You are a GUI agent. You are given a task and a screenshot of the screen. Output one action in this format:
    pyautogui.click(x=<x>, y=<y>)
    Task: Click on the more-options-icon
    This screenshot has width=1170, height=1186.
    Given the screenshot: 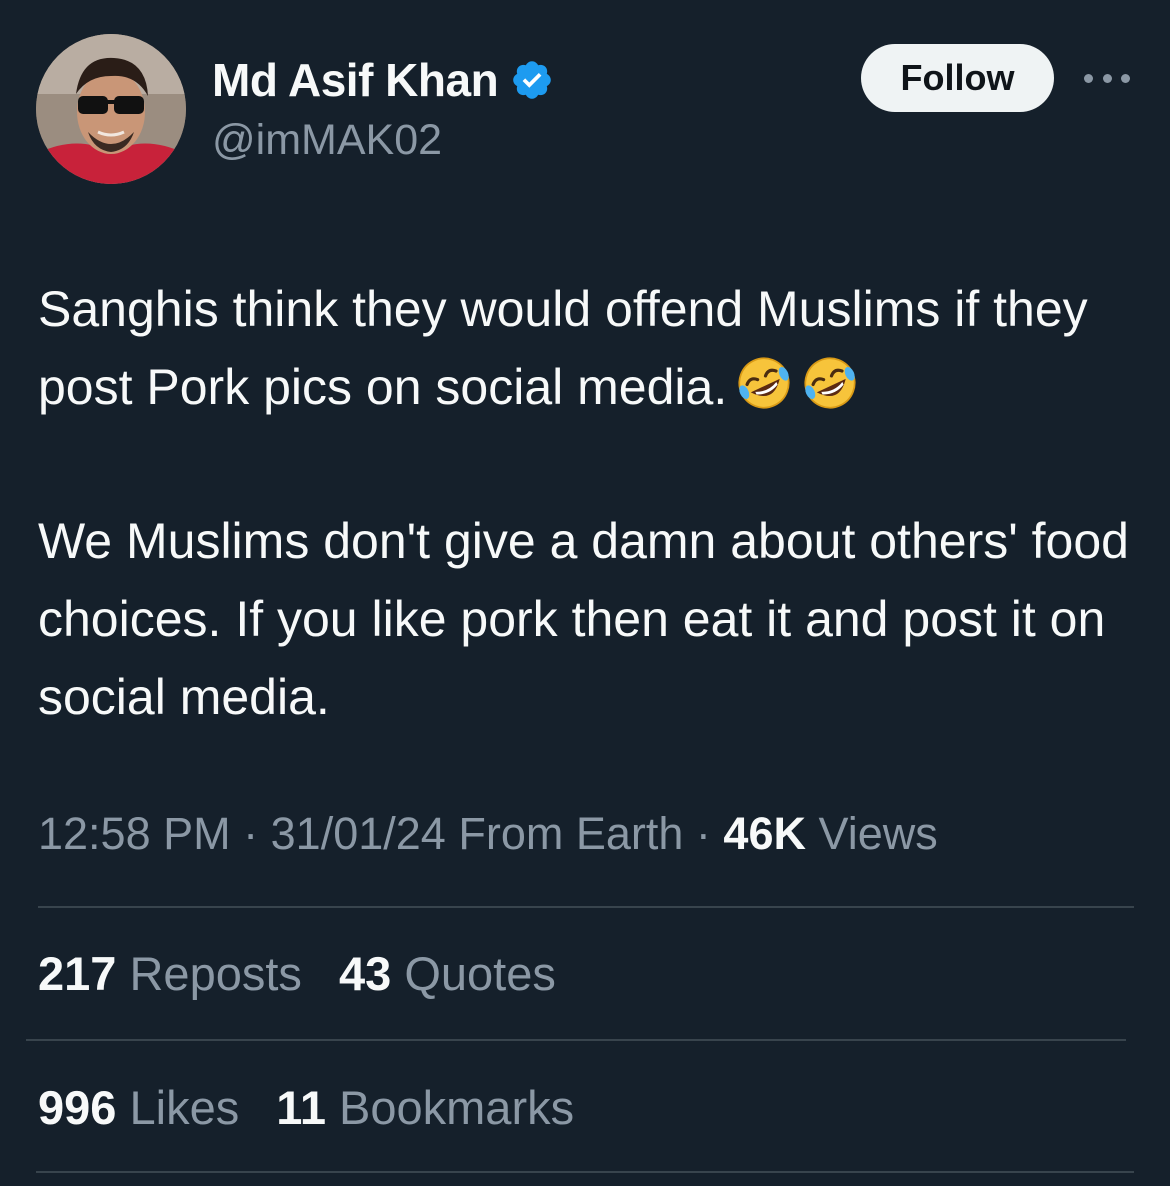 What is the action you would take?
    pyautogui.click(x=1107, y=78)
    